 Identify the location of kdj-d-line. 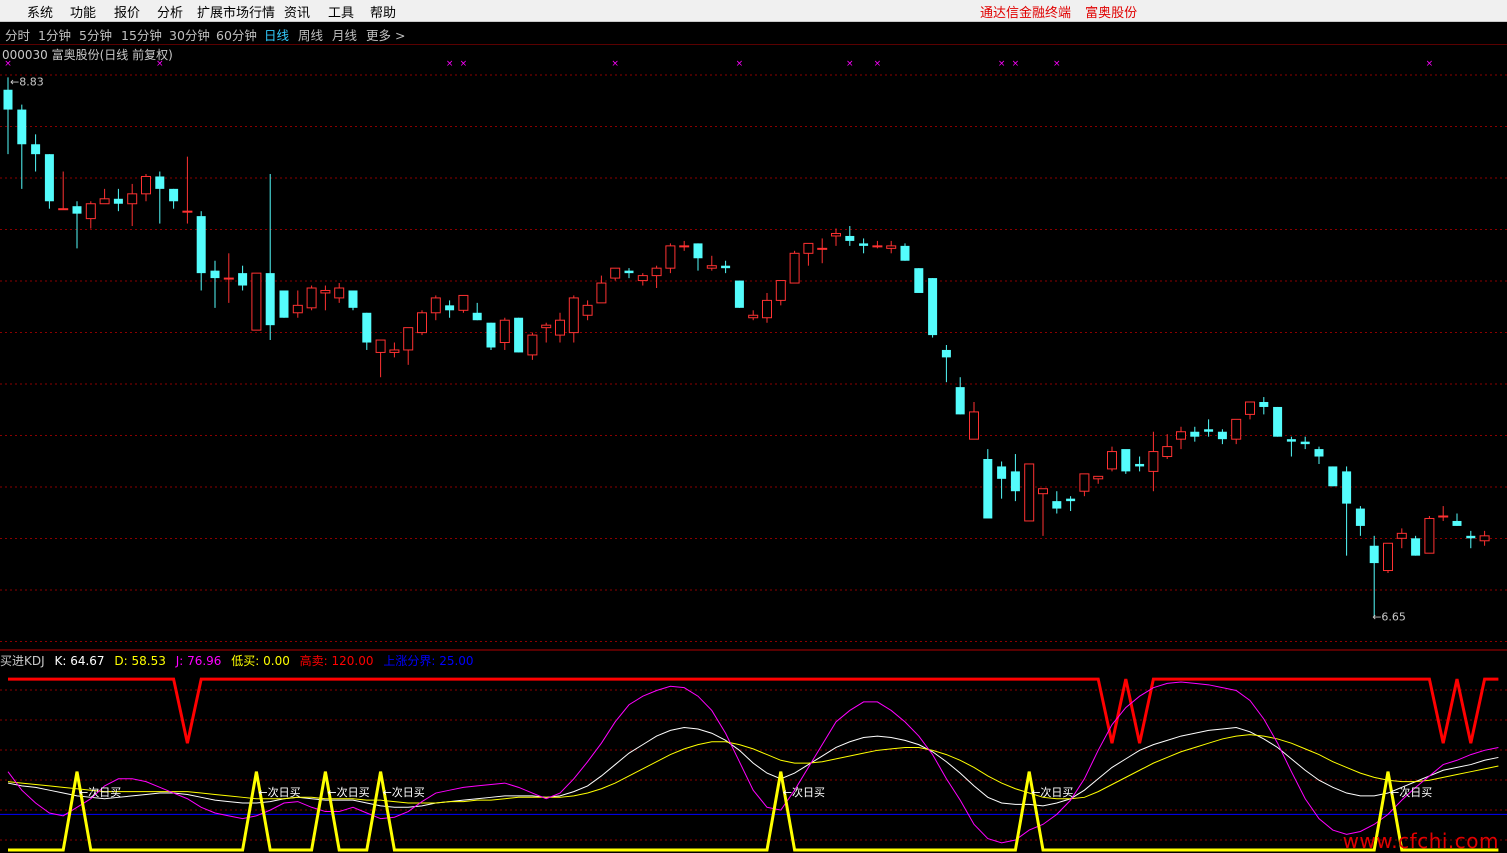
(753, 769).